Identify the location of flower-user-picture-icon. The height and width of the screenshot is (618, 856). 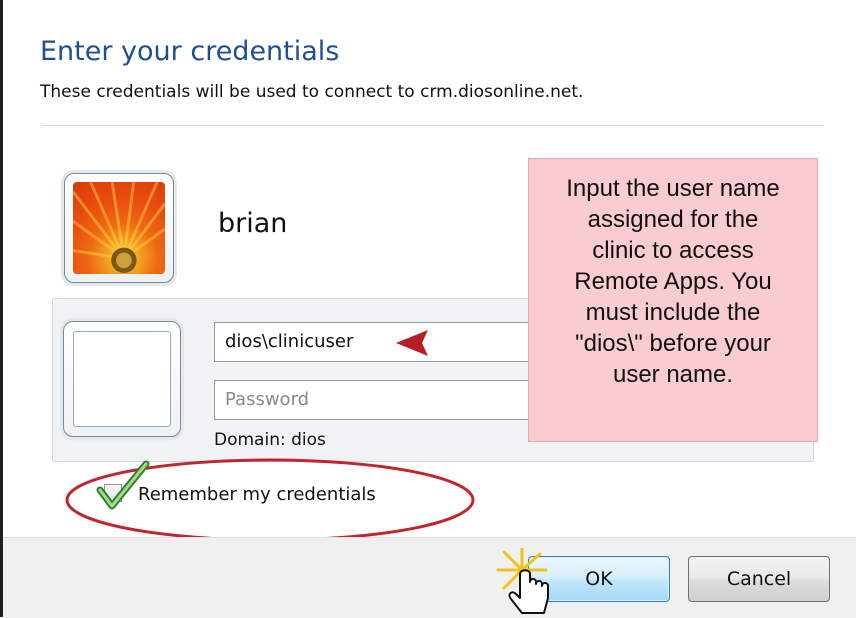
(119, 228).